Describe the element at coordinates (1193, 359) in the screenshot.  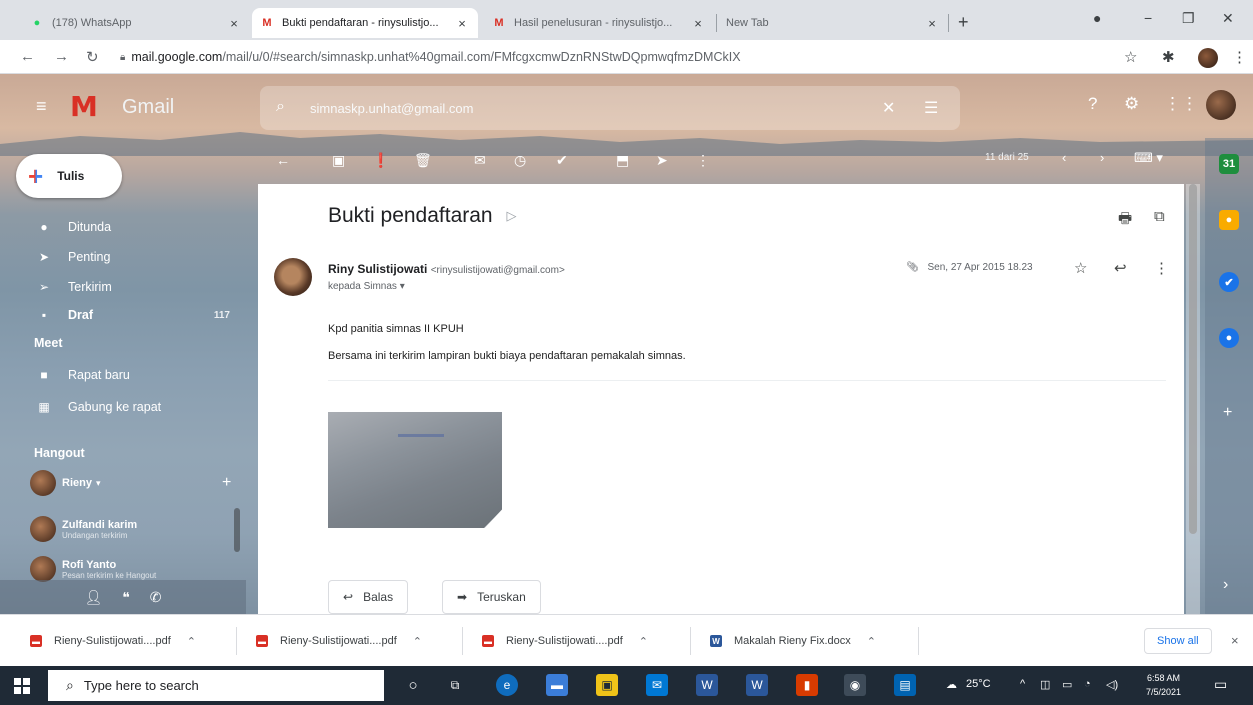
I see `scrollbar-thumb` at that location.